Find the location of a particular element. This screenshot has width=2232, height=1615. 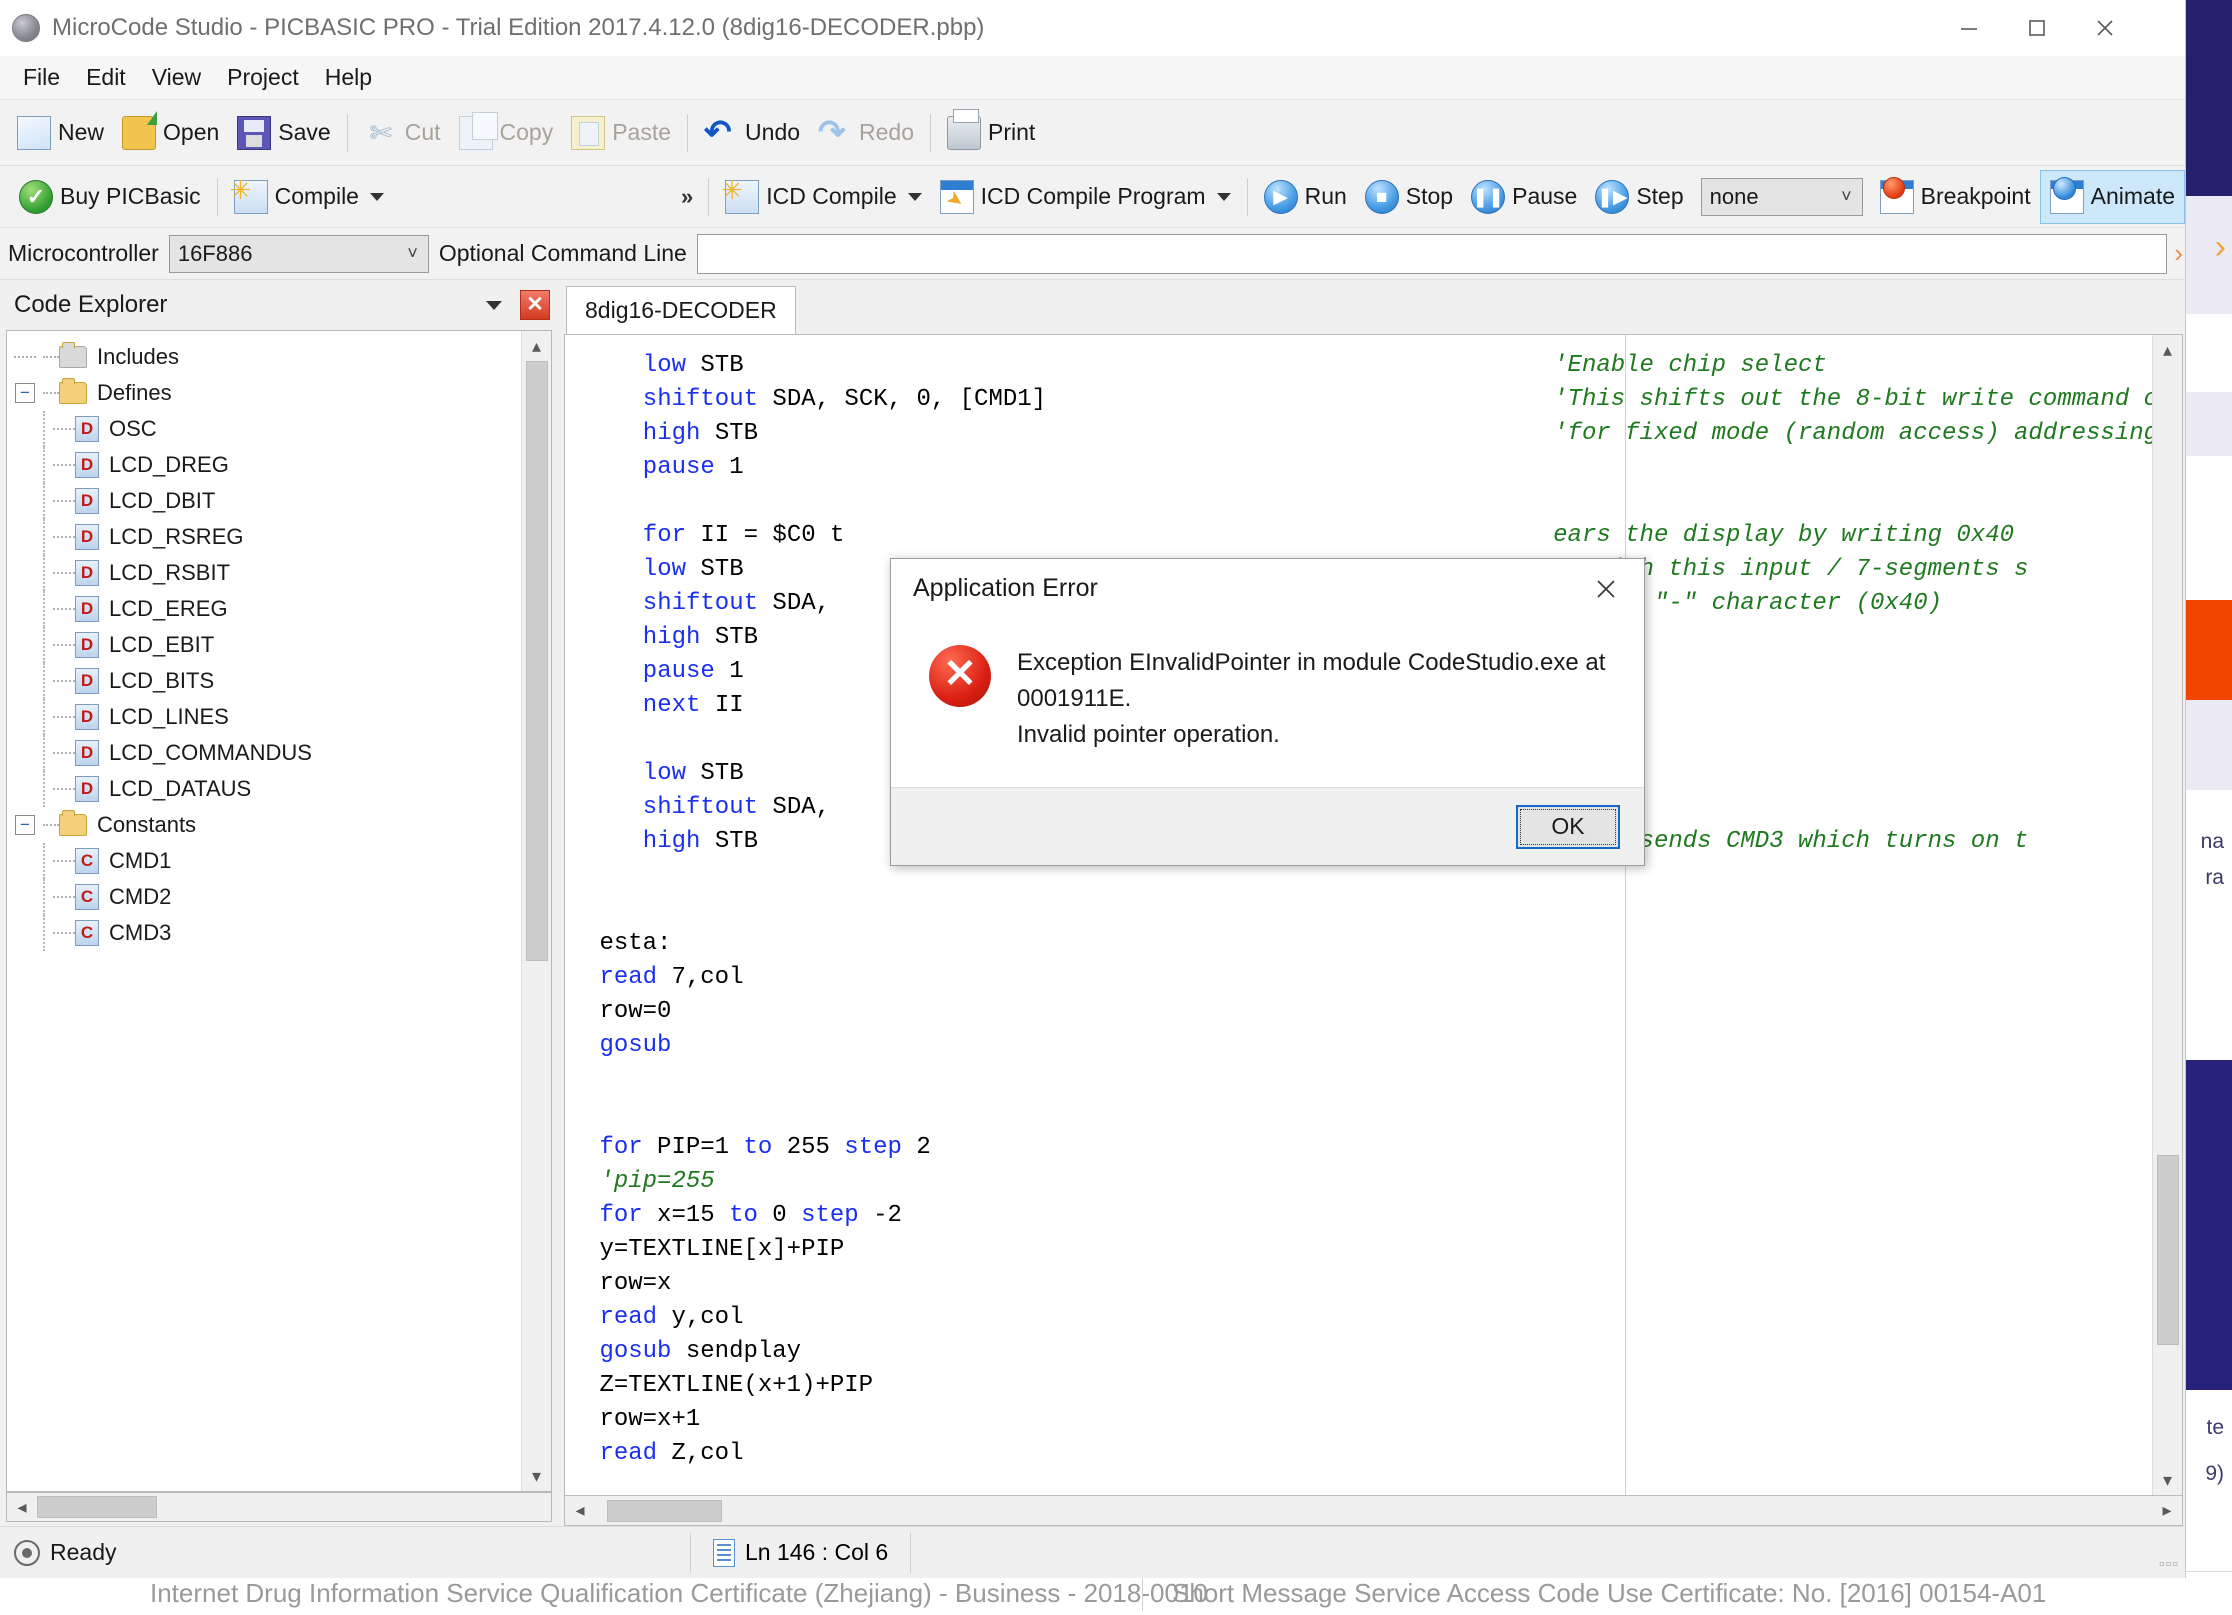

play-circle-icon: ▶ is located at coordinates (1280, 196).